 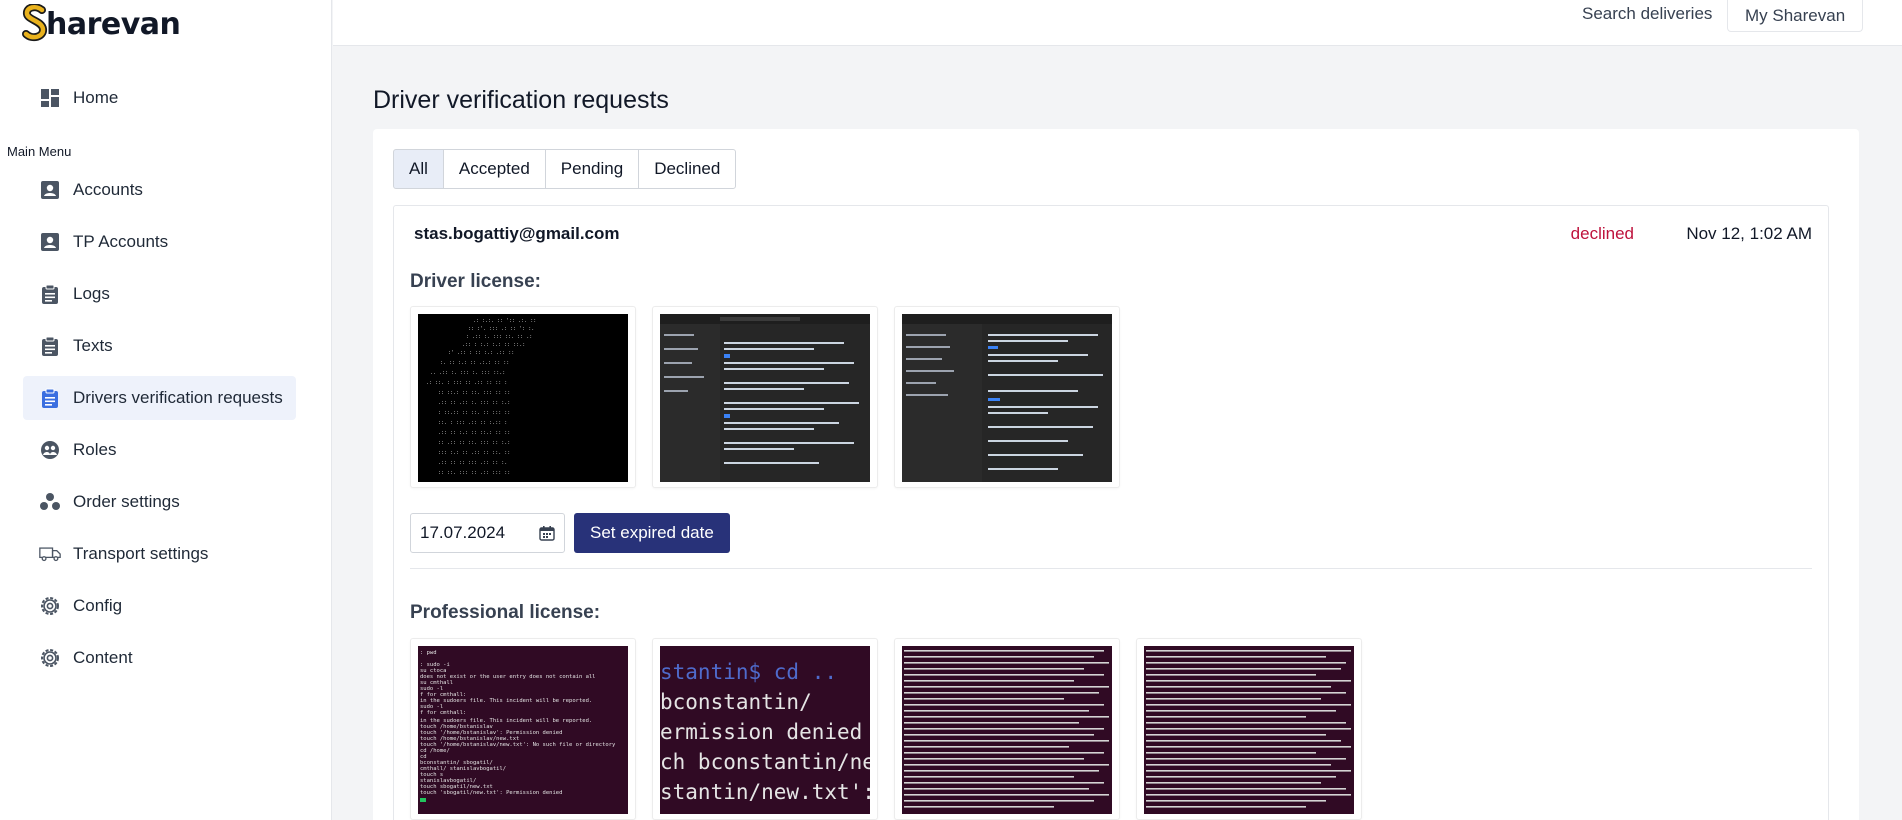 What do you see at coordinates (96, 97) in the screenshot?
I see `sidebar-item-label: Home` at bounding box center [96, 97].